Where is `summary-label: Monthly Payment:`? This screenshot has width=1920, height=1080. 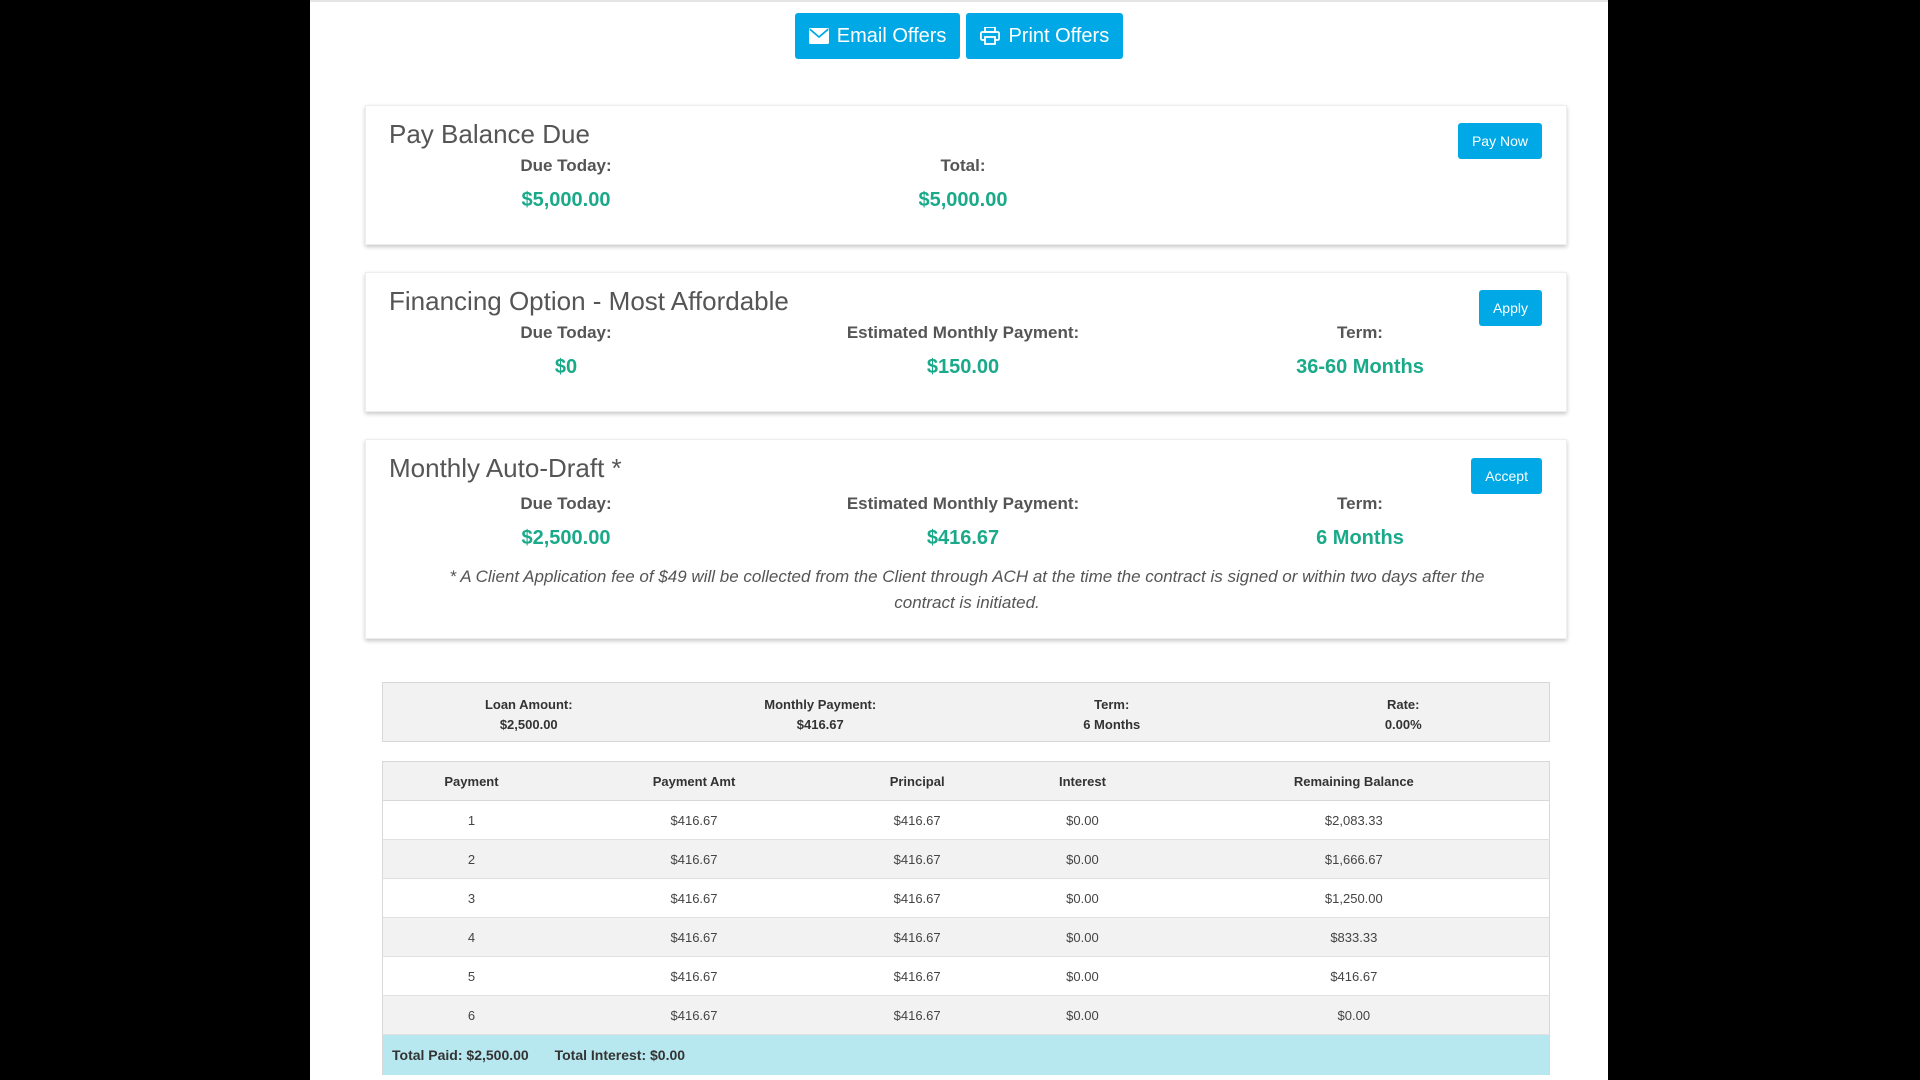 summary-label: Monthly Payment: is located at coordinates (820, 704).